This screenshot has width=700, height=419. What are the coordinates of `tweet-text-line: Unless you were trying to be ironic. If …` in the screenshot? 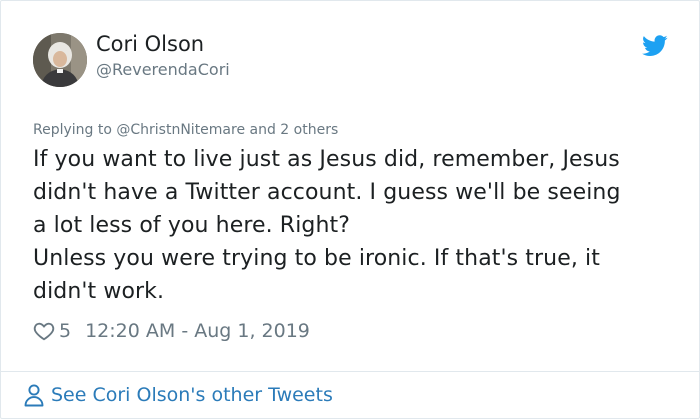 It's located at (316, 258).